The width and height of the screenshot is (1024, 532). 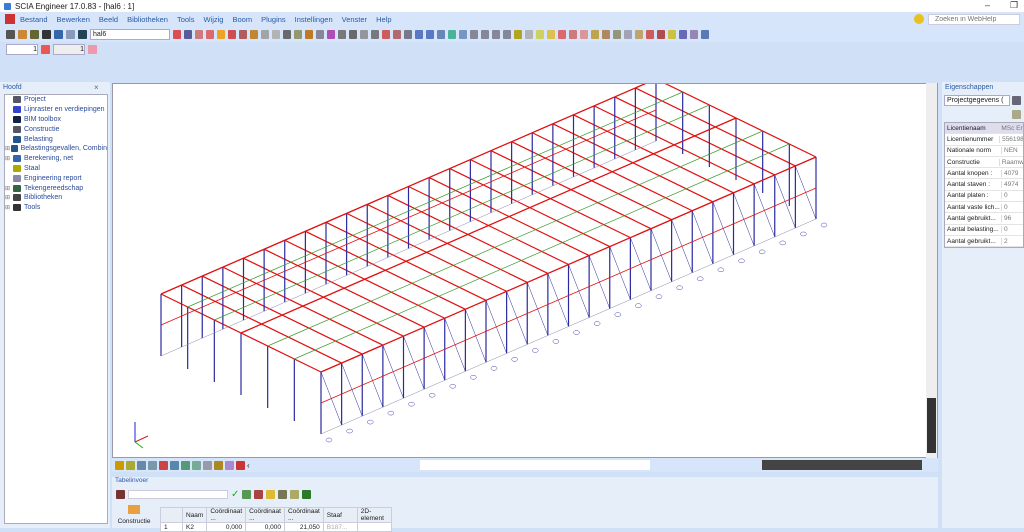 I want to click on collapse-arrow-icon: ‹, so click(x=248, y=465).